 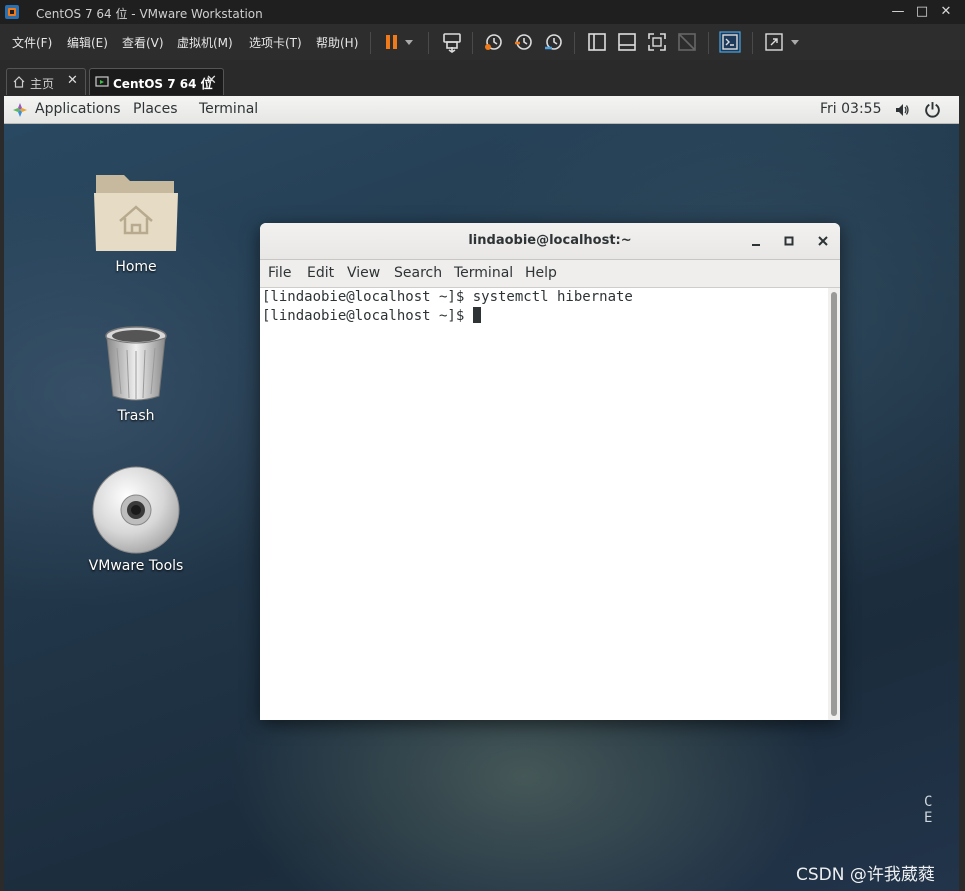 What do you see at coordinates (898, 12) in the screenshot?
I see `minimize-button: —` at bounding box center [898, 12].